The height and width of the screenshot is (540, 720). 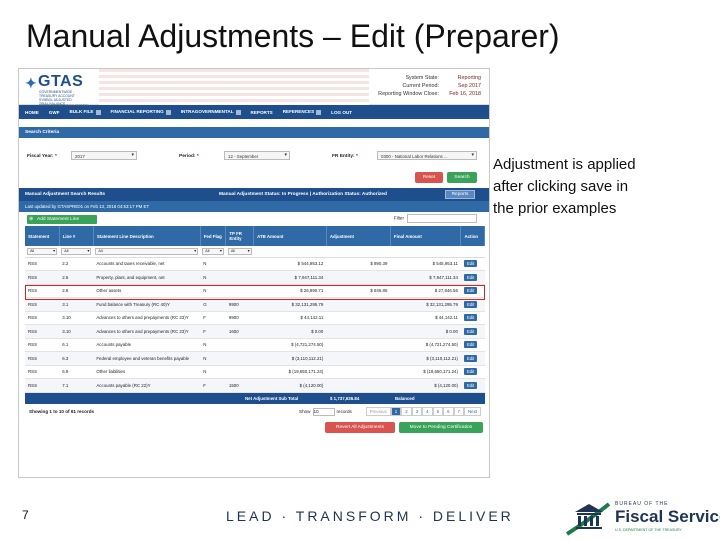 I want to click on nav-references: REFERENCES, so click(x=302, y=112).